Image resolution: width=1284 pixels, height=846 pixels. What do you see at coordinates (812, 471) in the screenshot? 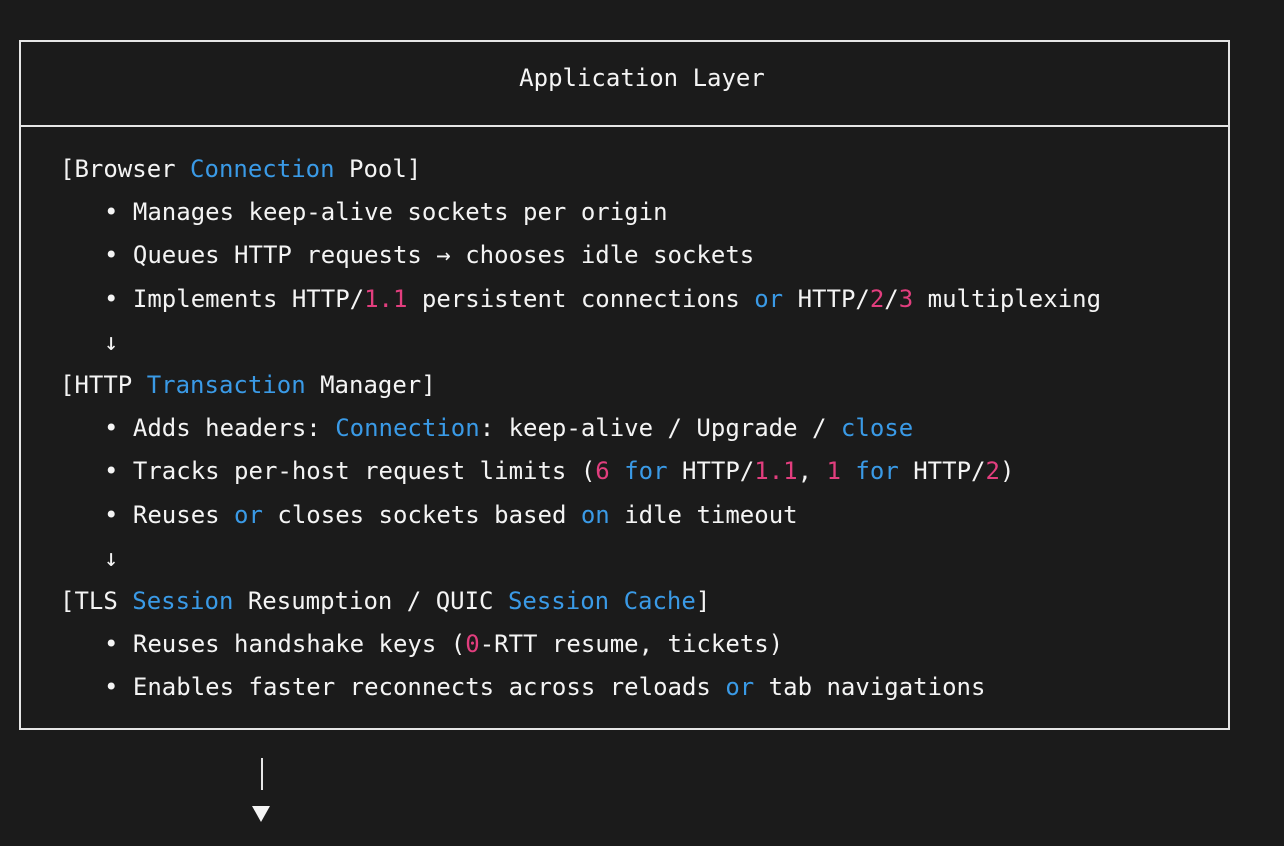
I see `plain-text: ,` at bounding box center [812, 471].